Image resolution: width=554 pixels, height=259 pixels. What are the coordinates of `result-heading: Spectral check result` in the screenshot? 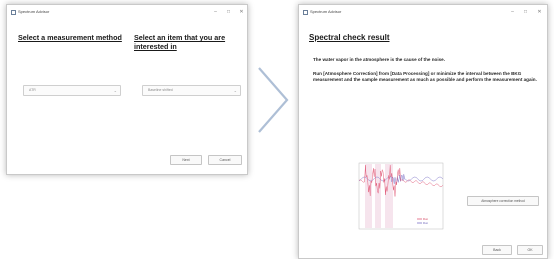 It's located at (349, 37).